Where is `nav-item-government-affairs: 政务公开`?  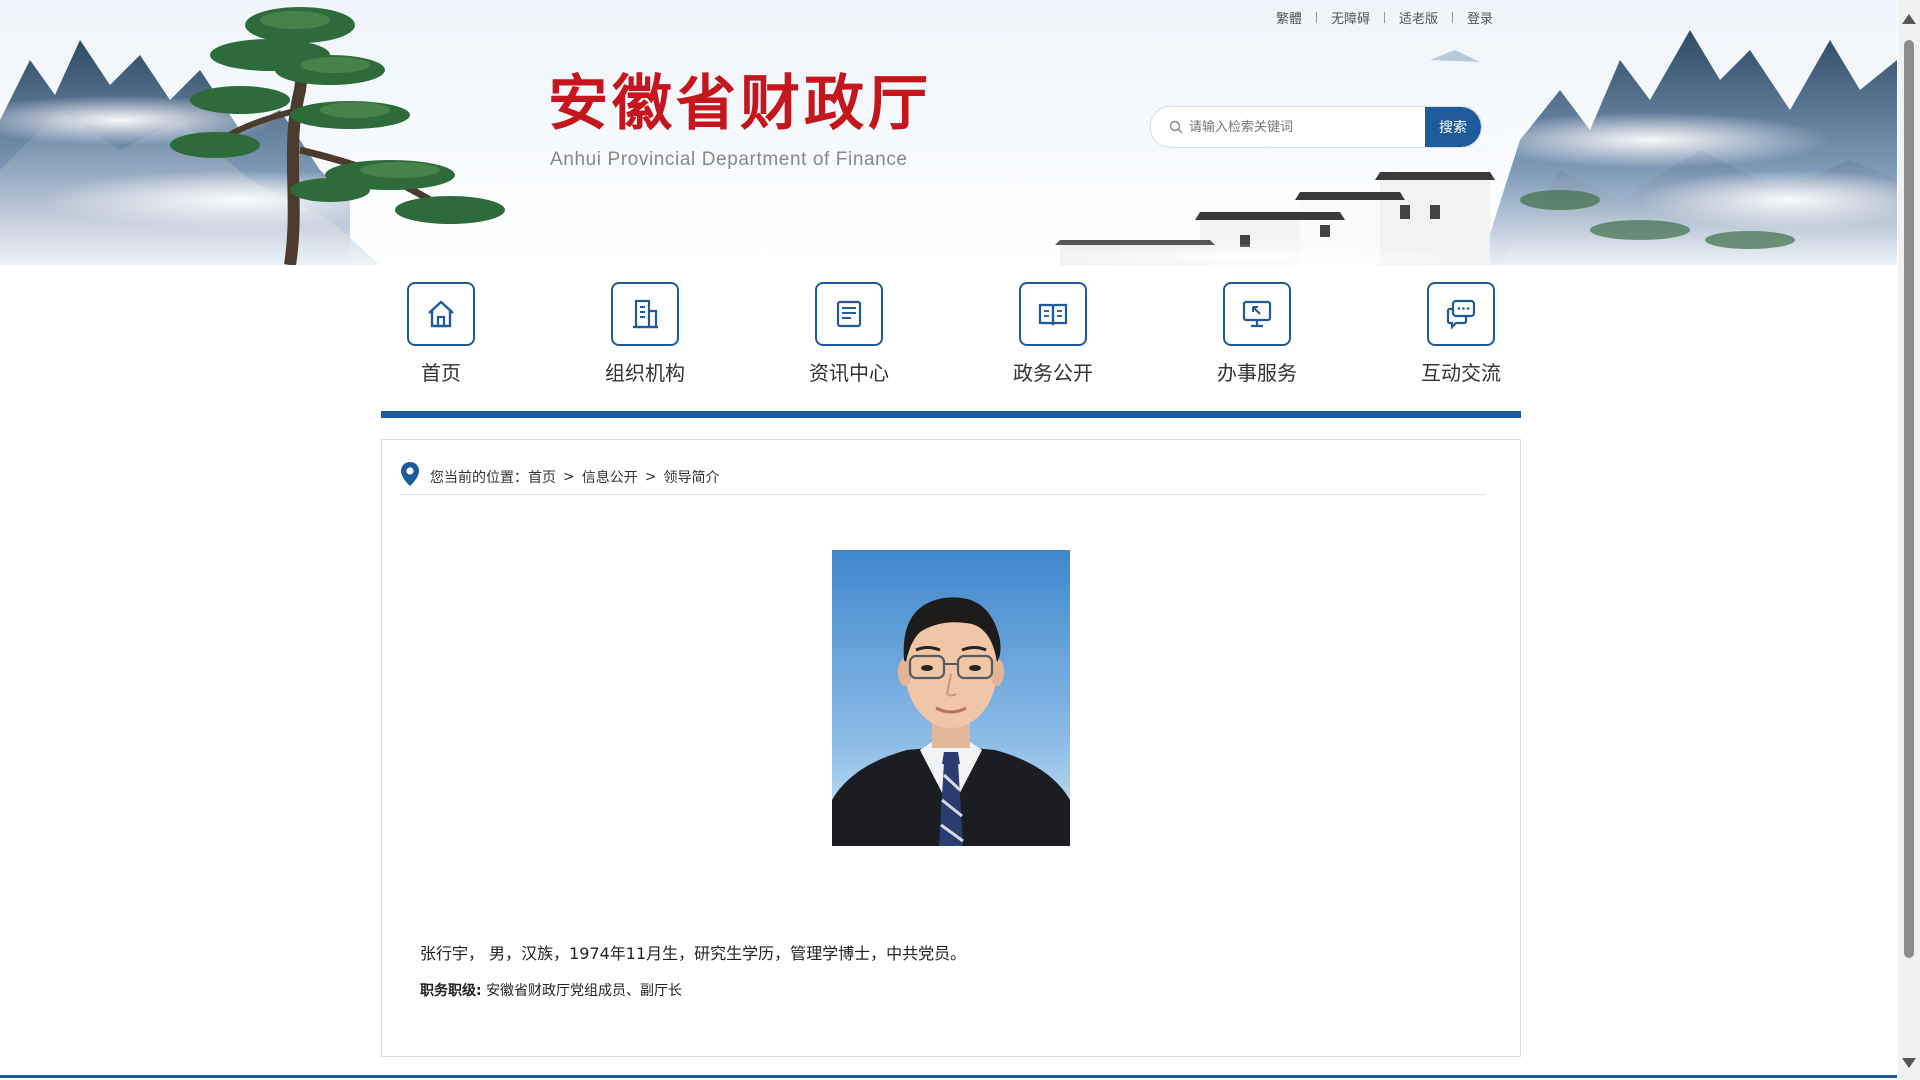 nav-item-government-affairs: 政务公开 is located at coordinates (1053, 337).